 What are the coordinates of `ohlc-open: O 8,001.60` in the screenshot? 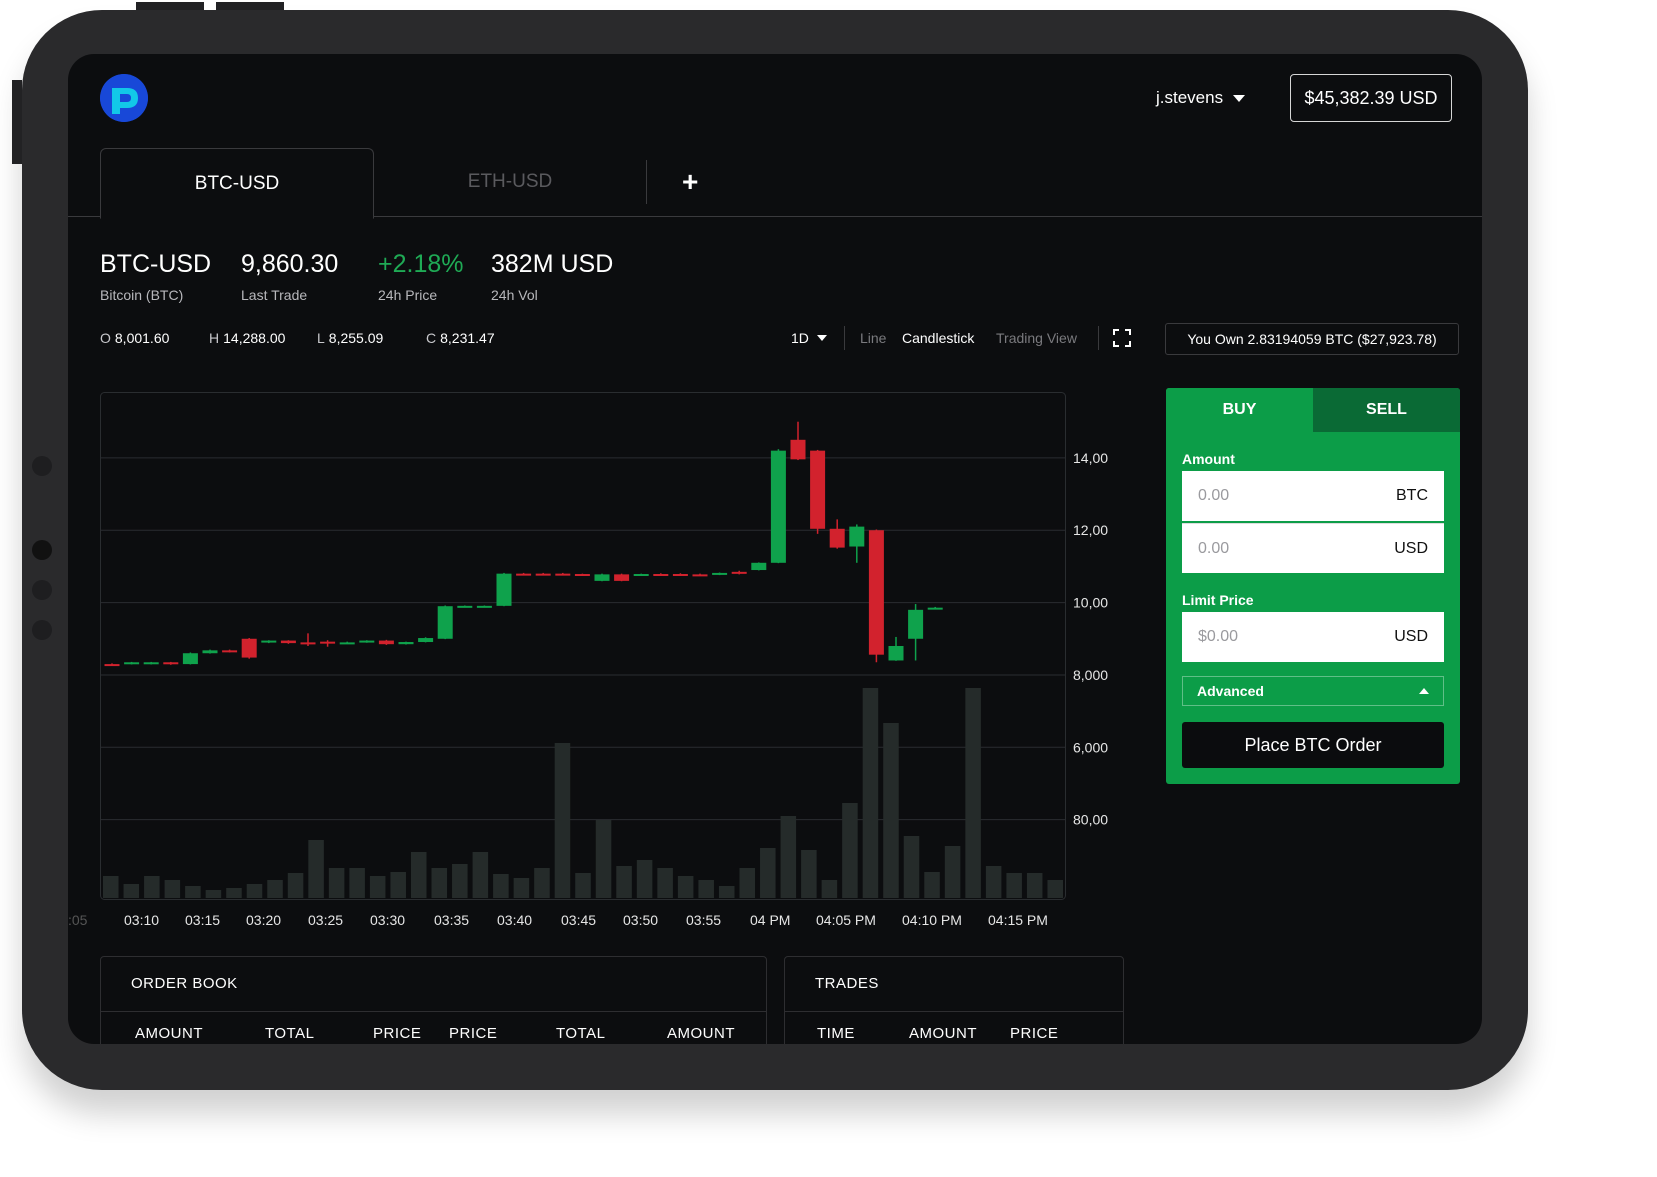 It's located at (134, 338).